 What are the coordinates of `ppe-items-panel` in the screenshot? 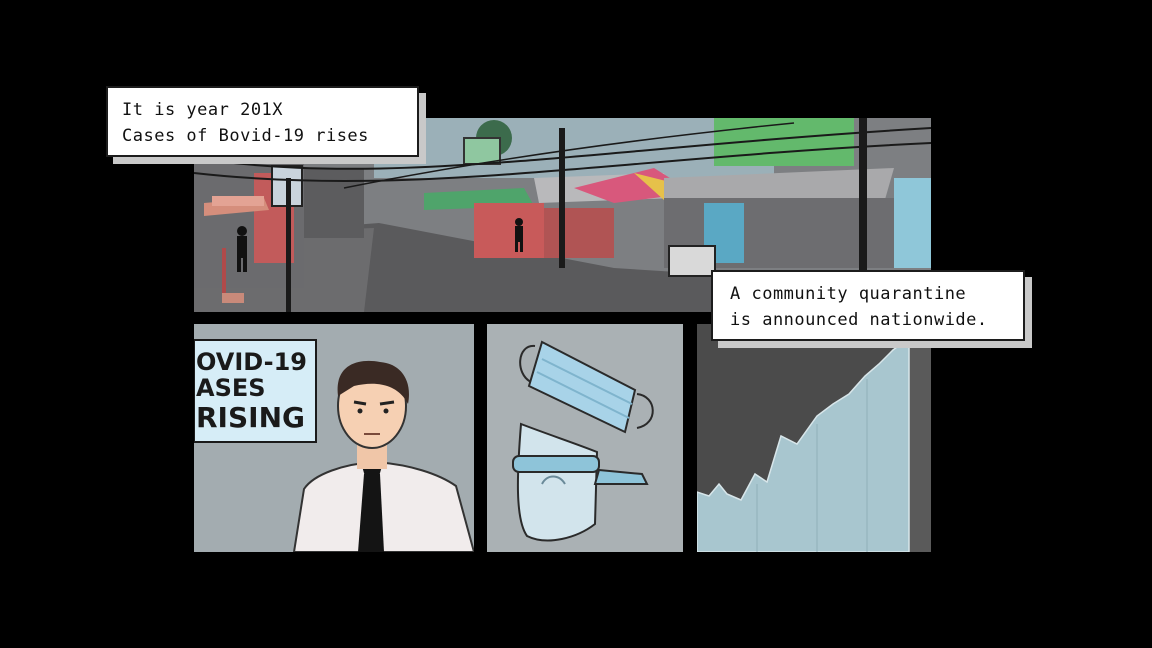 It's located at (585, 438).